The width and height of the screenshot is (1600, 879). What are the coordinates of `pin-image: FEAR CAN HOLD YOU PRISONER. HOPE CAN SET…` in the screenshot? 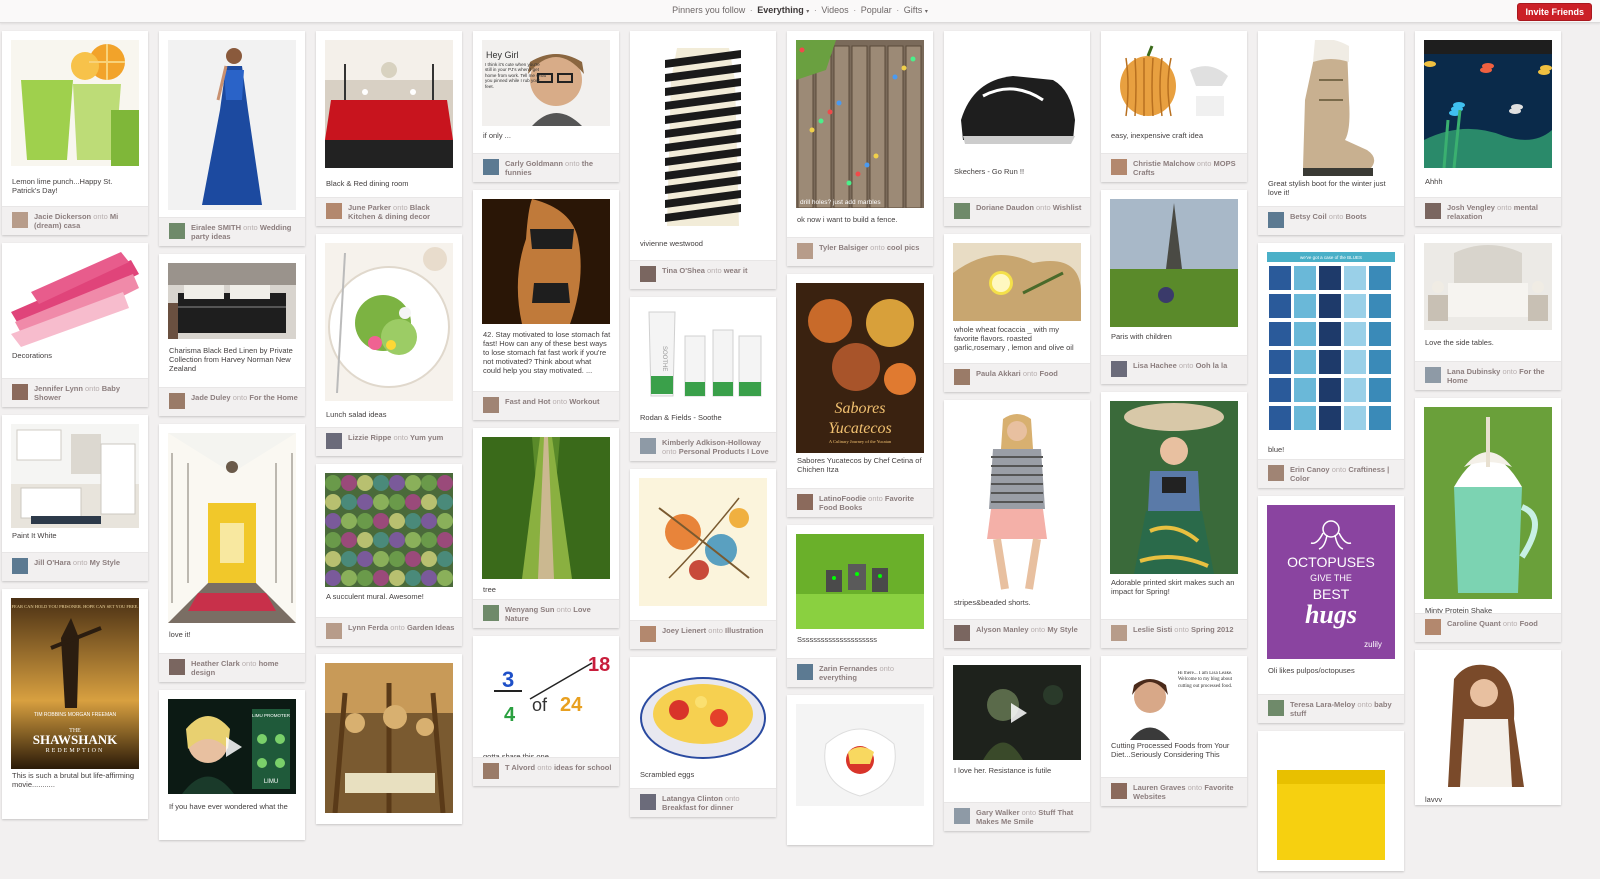 It's located at (75, 683).